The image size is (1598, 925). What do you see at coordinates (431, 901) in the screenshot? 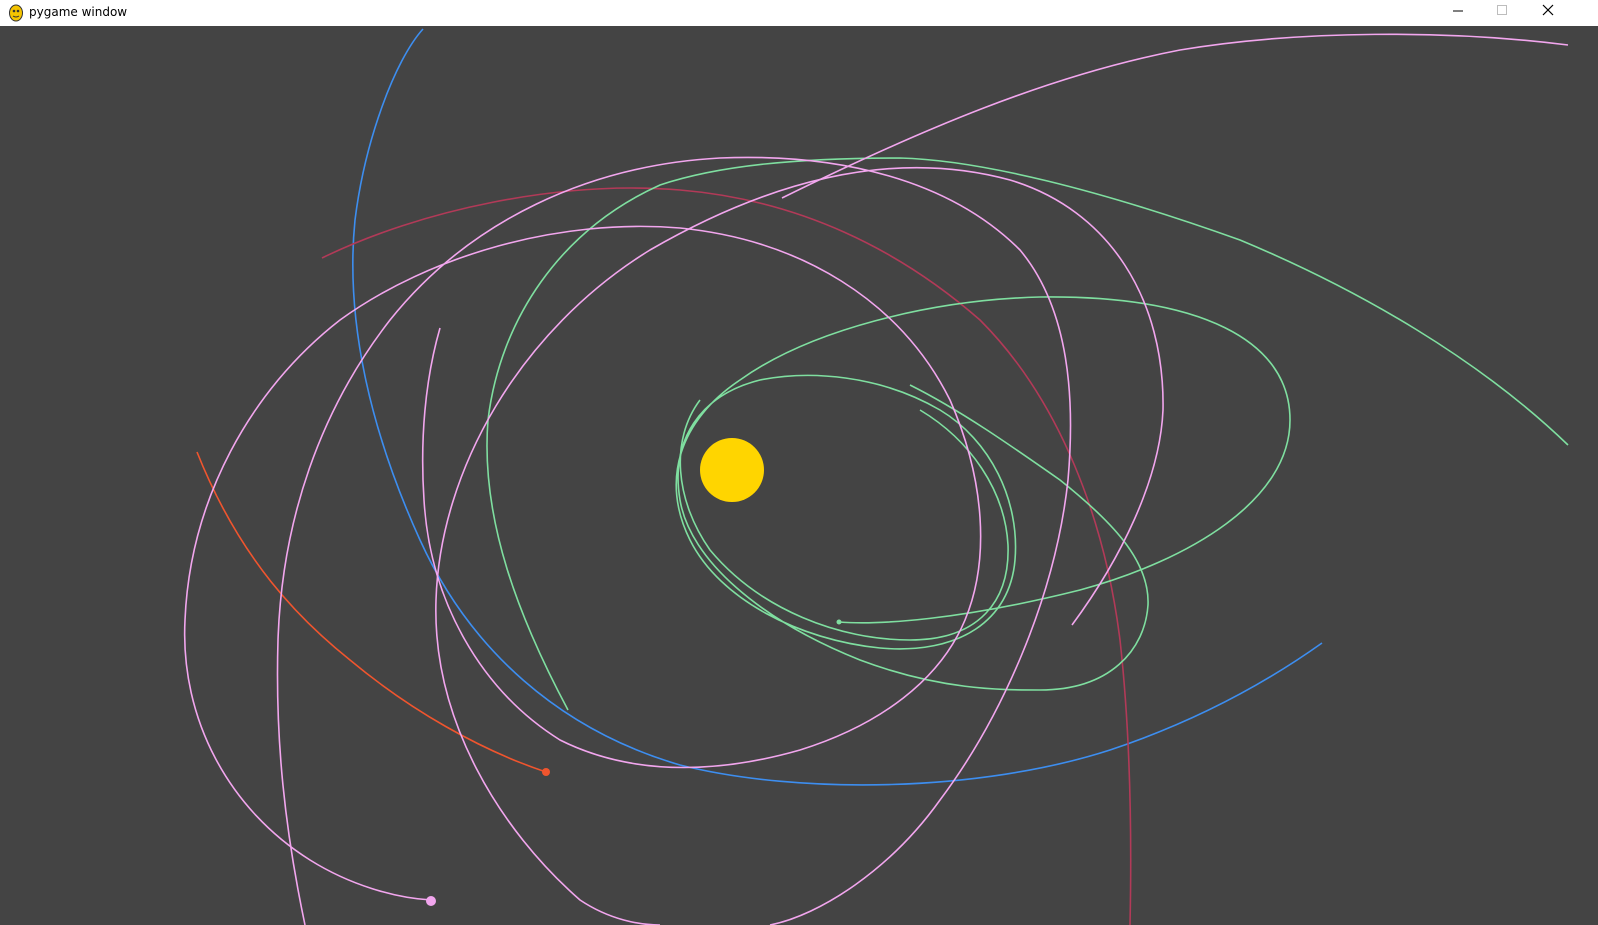
I see `pink-planet` at bounding box center [431, 901].